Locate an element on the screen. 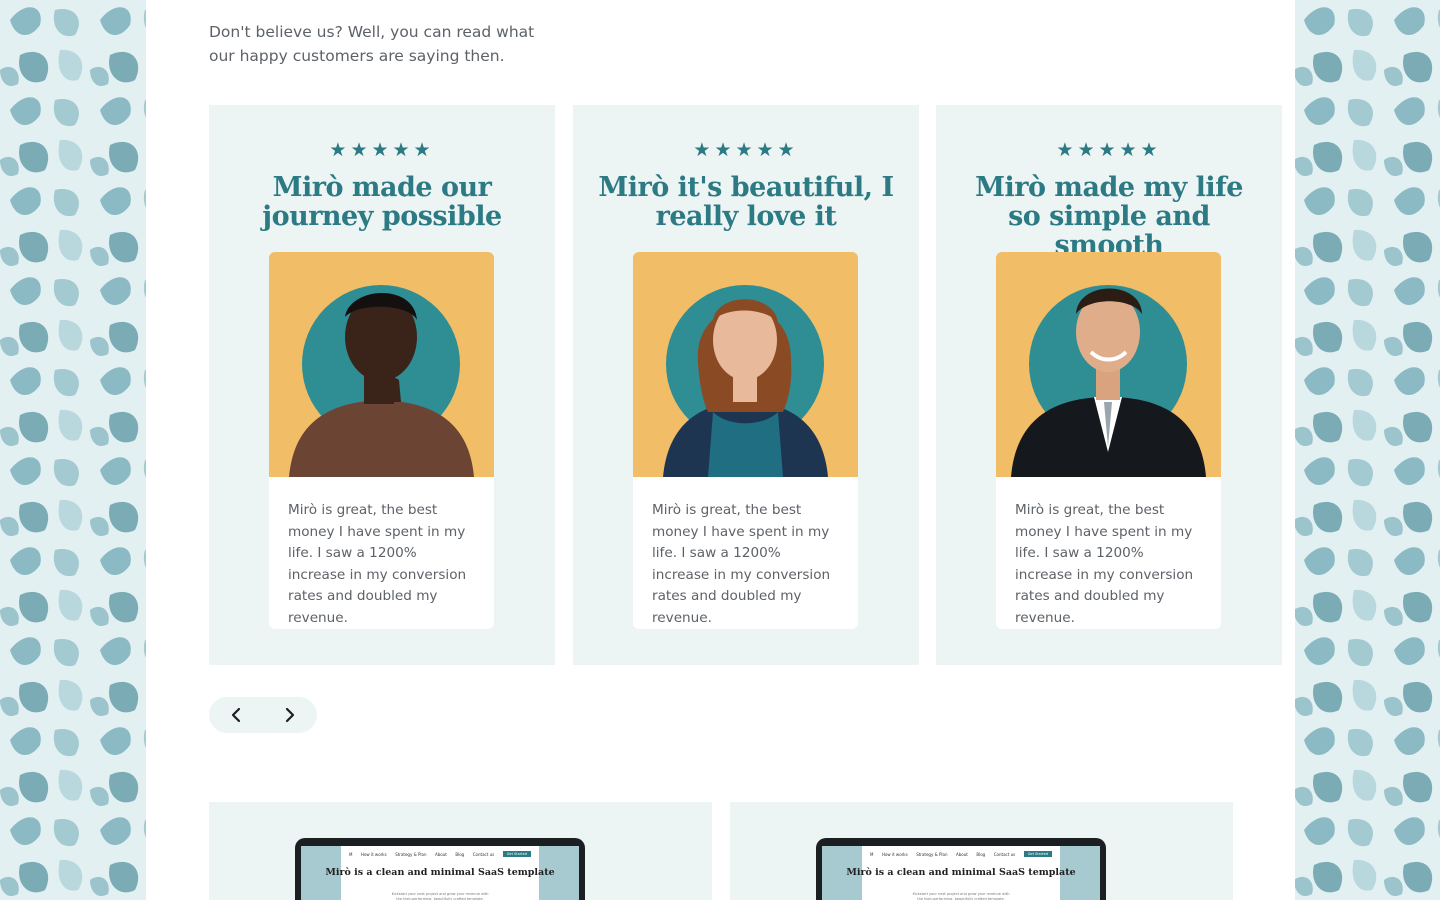  leaf-pattern-left is located at coordinates (73, 450).